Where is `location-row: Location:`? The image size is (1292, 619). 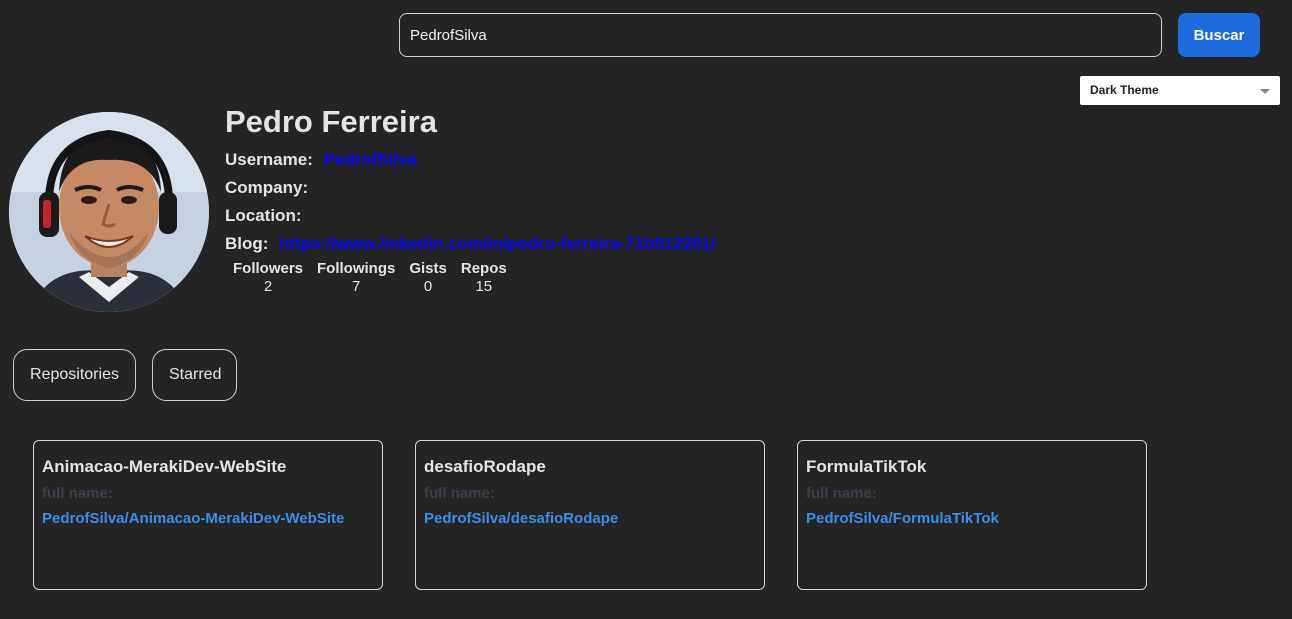
location-row: Location: is located at coordinates (263, 216).